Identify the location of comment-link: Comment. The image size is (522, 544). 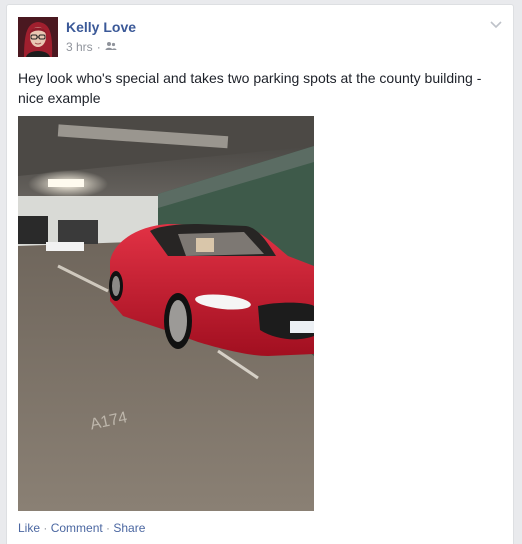
(77, 528).